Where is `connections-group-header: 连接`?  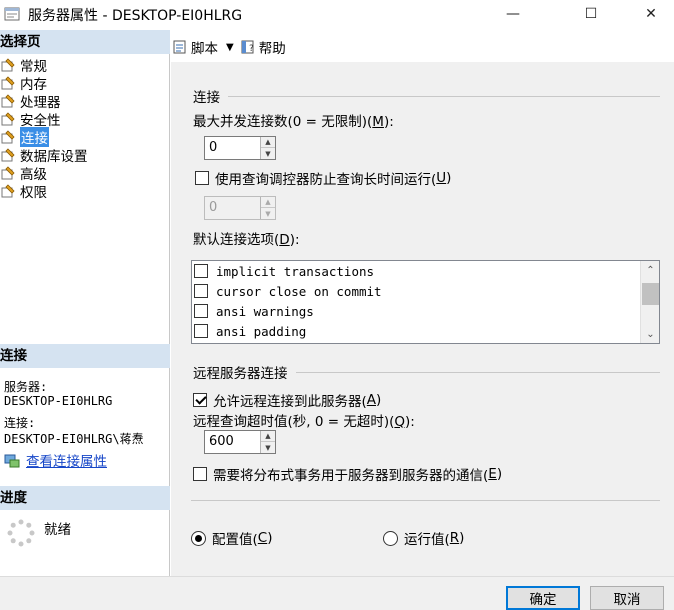
connections-group-header: 连接 is located at coordinates (426, 96).